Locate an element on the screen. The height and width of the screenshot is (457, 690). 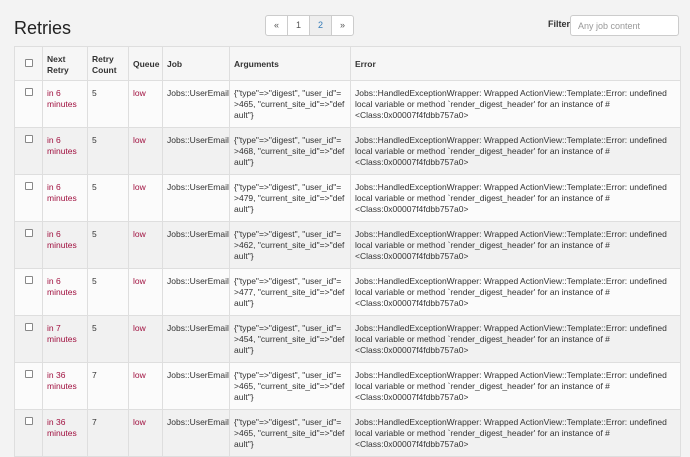
column-header-retry-count: Retry Count is located at coordinates (108, 63).